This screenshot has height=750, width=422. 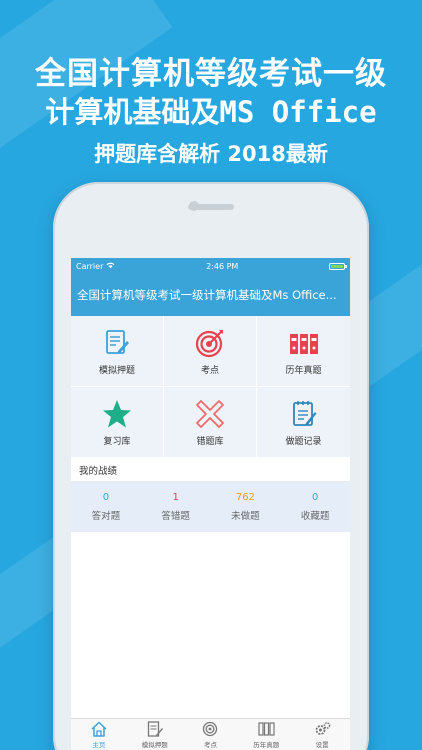 I want to click on stat-value: 1, so click(x=175, y=497).